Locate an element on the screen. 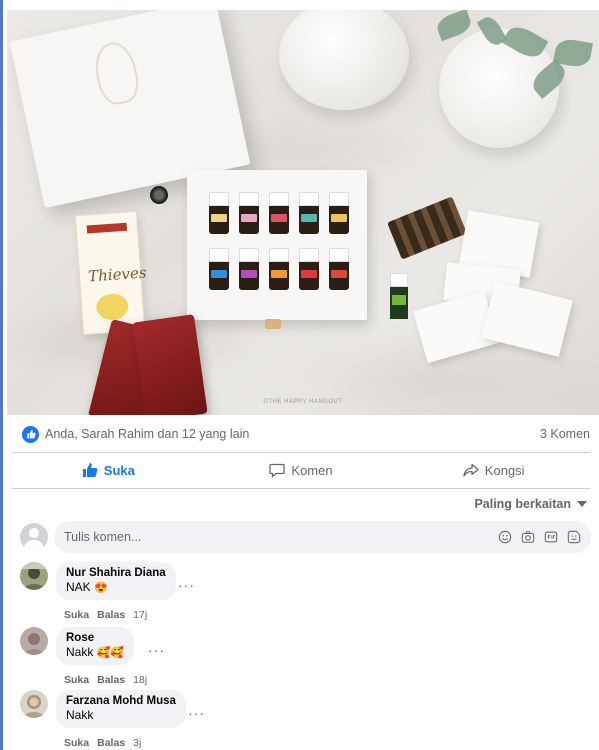 This screenshot has height=750, width=599. comment-meta: Suka Balas 18j is located at coordinates (105, 680).